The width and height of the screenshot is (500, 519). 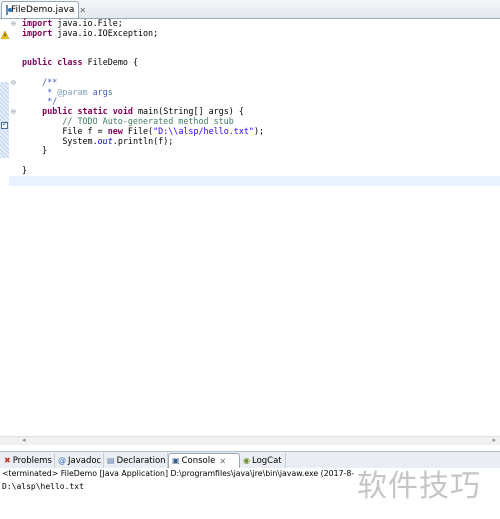 What do you see at coordinates (108, 32) in the screenshot?
I see `code-token: java.io.IOException;` at bounding box center [108, 32].